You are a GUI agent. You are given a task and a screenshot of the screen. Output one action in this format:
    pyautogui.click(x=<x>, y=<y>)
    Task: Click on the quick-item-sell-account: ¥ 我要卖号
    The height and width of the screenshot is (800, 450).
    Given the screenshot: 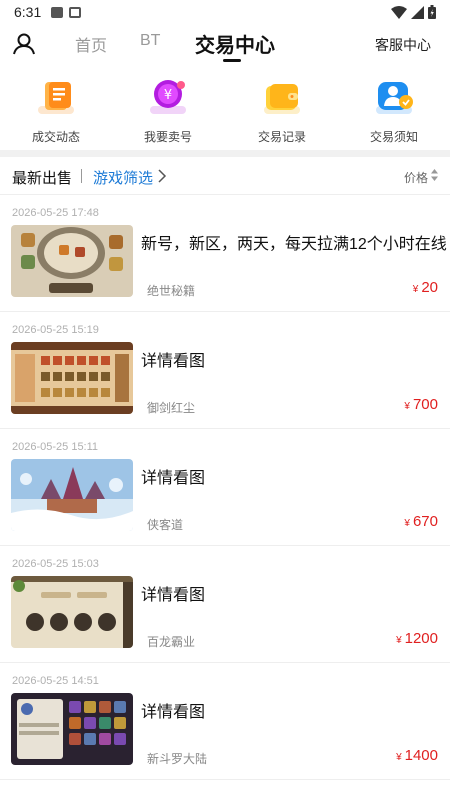 What is the action you would take?
    pyautogui.click(x=168, y=110)
    